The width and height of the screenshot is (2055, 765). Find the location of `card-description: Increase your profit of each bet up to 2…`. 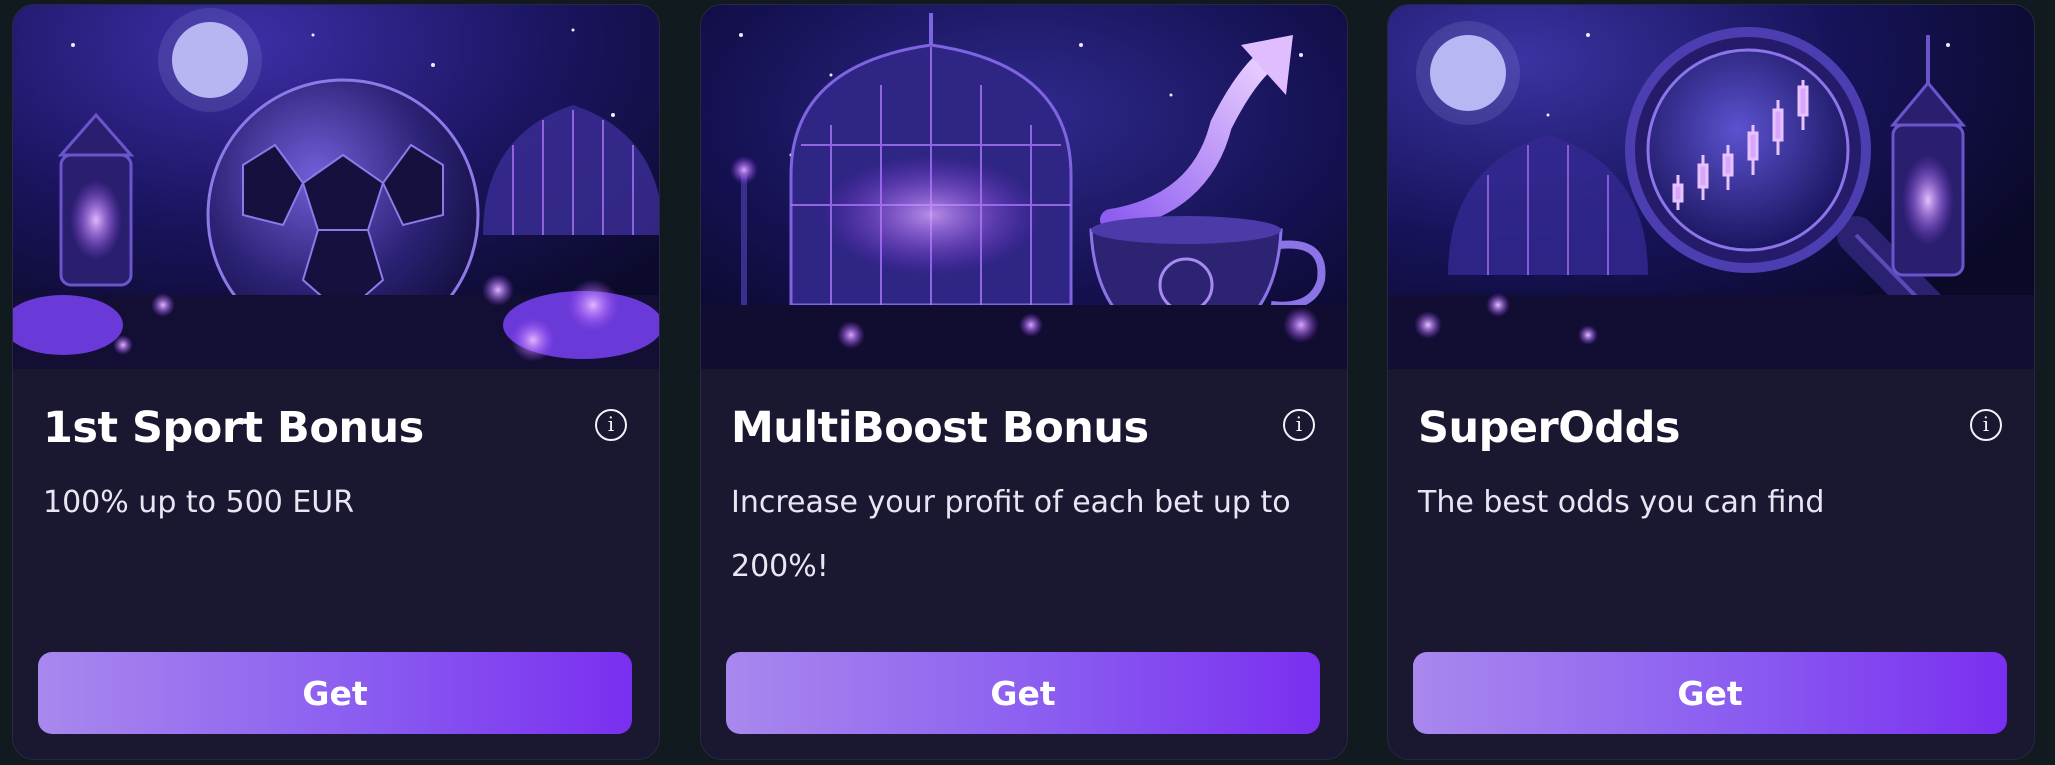

card-description: Increase your profit of each bet up to 2… is located at coordinates (1011, 534).